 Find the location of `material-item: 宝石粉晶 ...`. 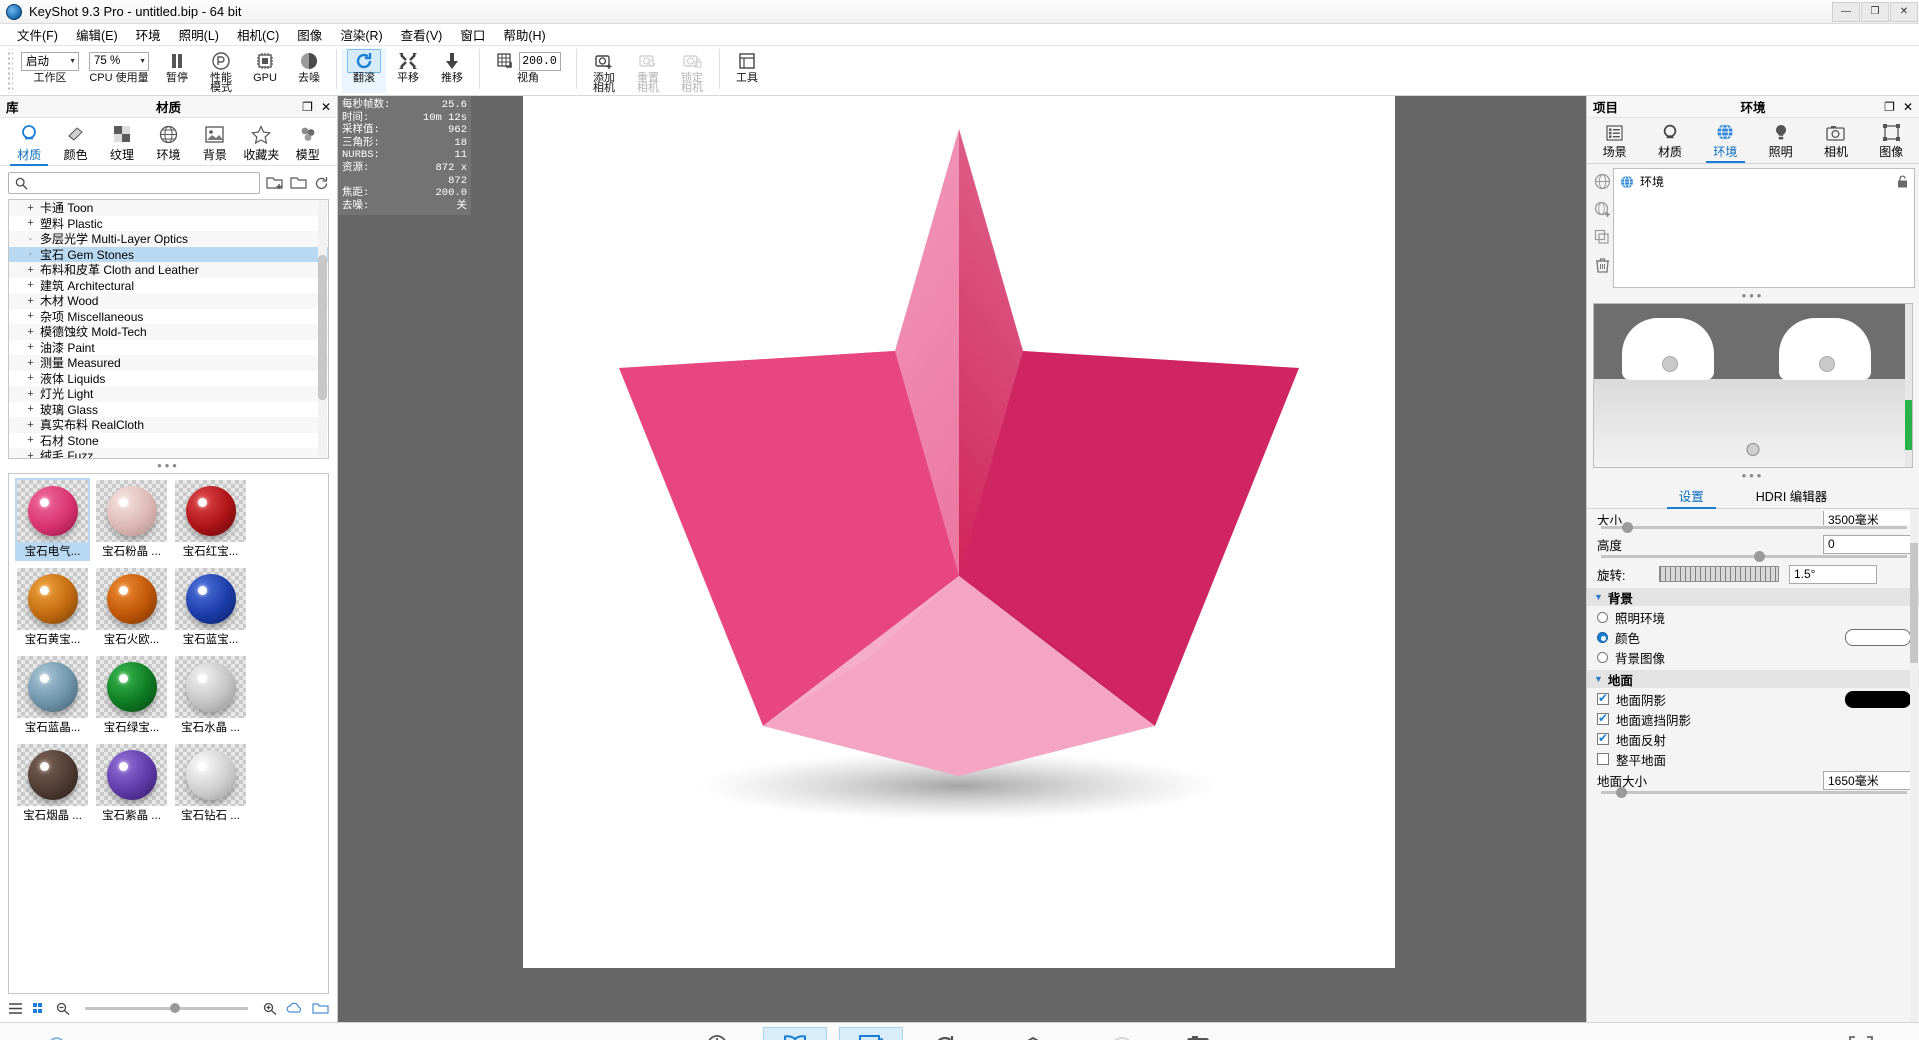

material-item: 宝石粉晶 ... is located at coordinates (131, 519).